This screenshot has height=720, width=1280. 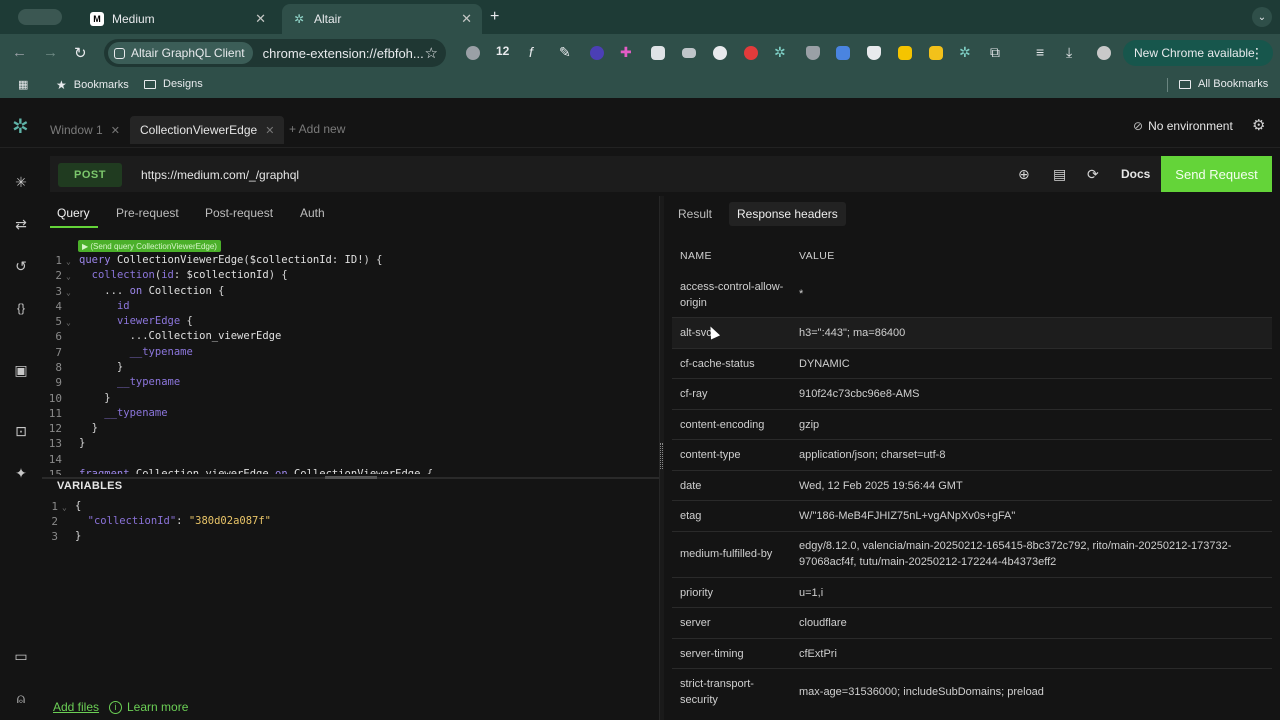 What do you see at coordinates (874, 53) in the screenshot?
I see `extension-shield2-icon` at bounding box center [874, 53].